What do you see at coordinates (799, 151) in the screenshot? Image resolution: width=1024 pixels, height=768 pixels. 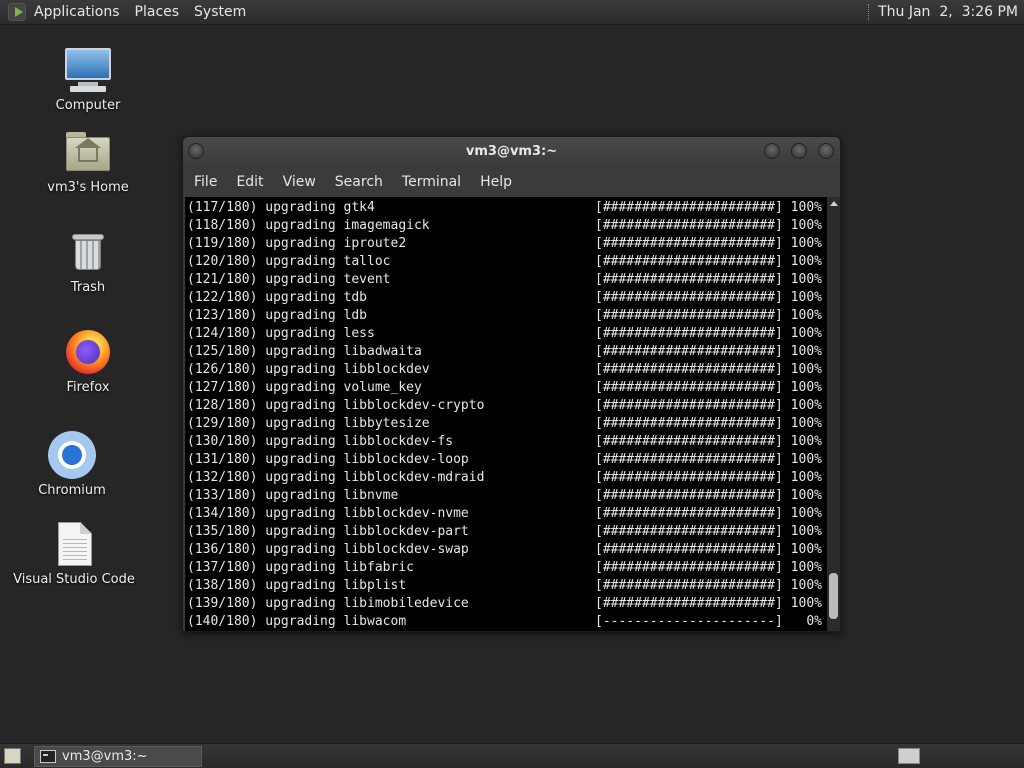 I see `maximize-button` at bounding box center [799, 151].